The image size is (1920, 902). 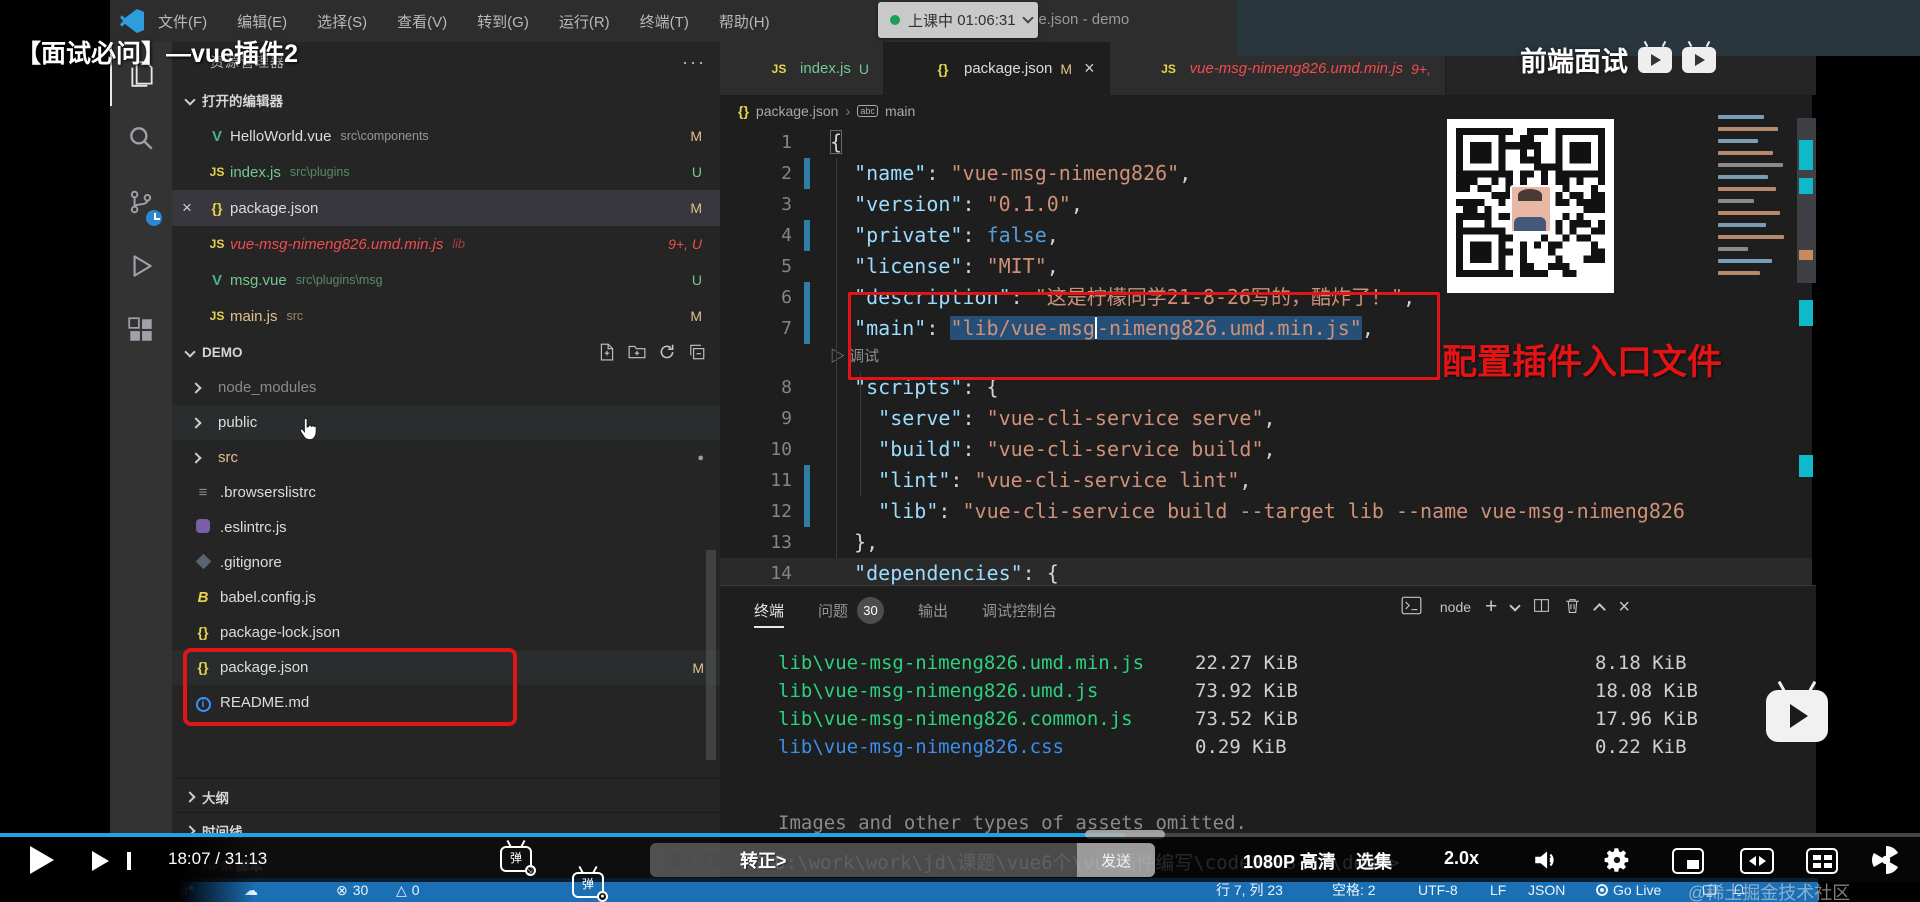 What do you see at coordinates (446, 492) in the screenshot?
I see `file-item: ≡ .browserslistrc` at bounding box center [446, 492].